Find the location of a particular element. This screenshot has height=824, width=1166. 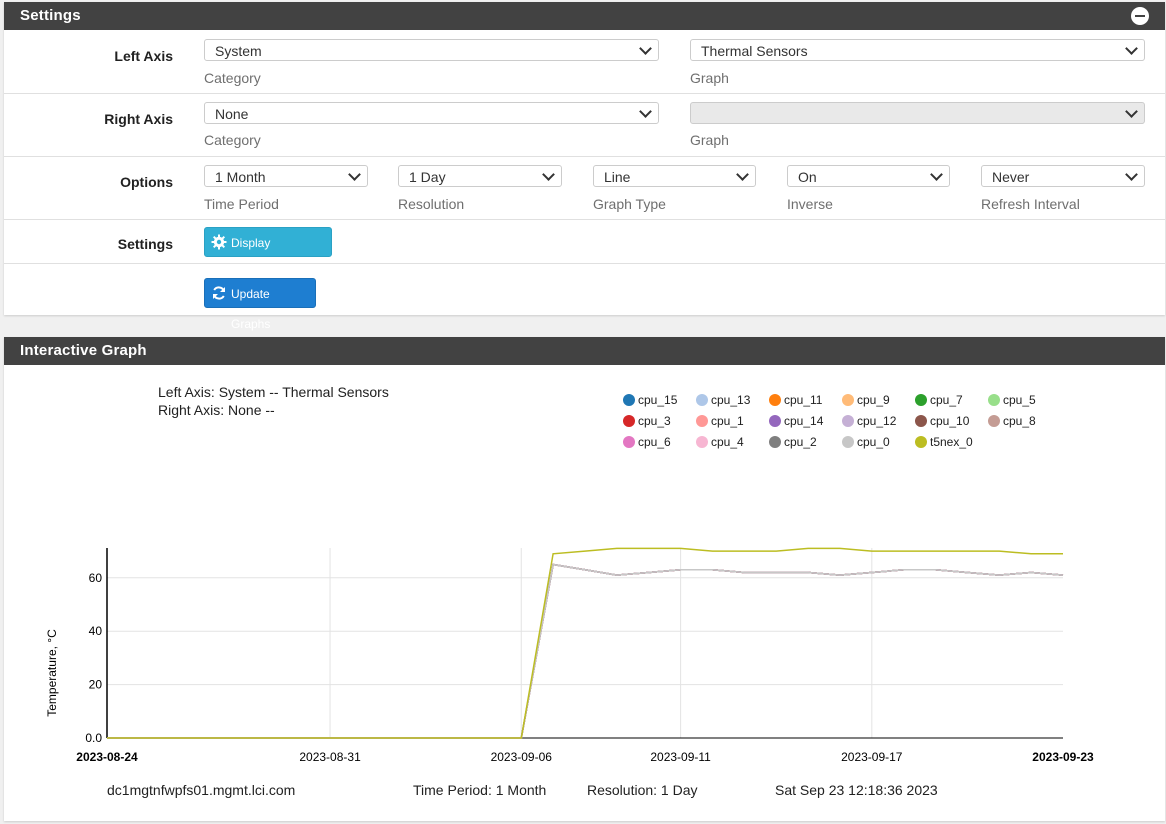

legend-item-cpu_13: cpu_13 is located at coordinates (723, 400).